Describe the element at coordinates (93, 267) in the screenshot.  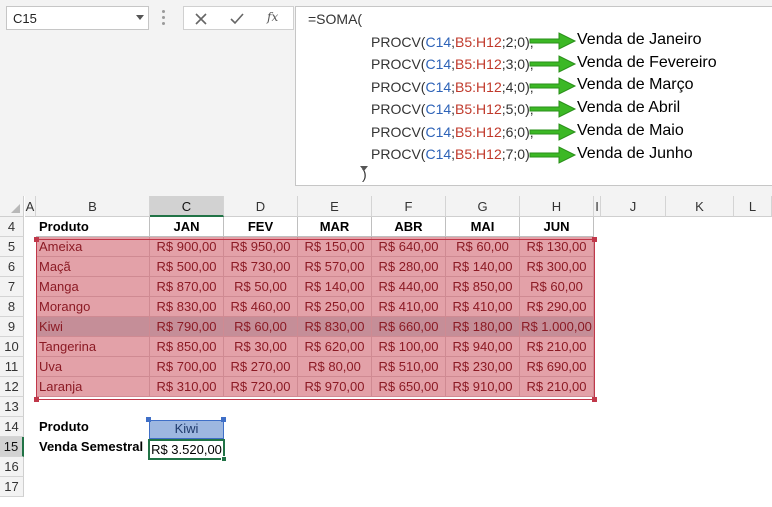
I see `table-row-product-cell: Maçã` at that location.